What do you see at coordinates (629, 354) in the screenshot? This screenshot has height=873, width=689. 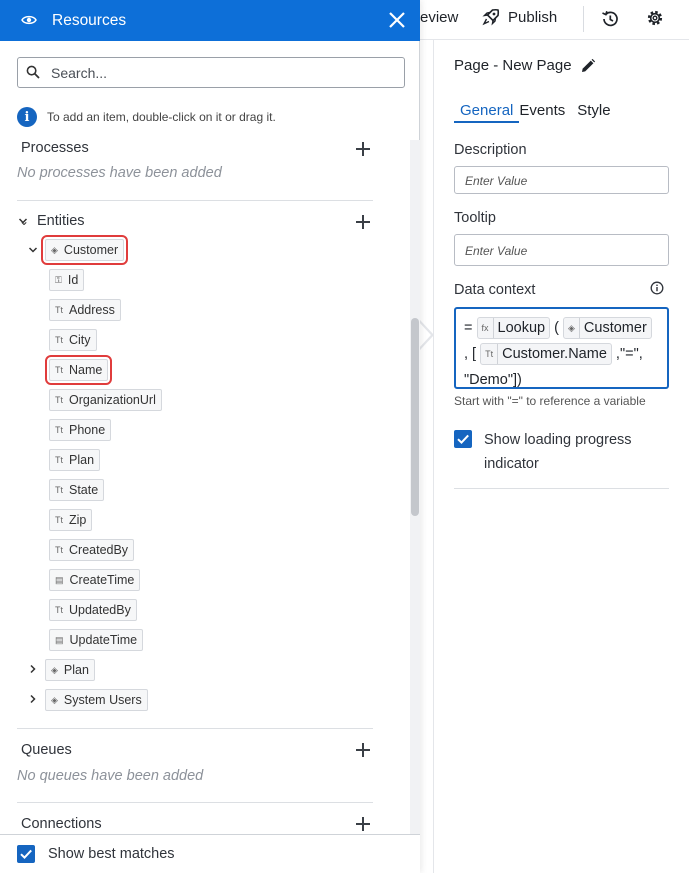 I see `expression-operator: ,"=",` at bounding box center [629, 354].